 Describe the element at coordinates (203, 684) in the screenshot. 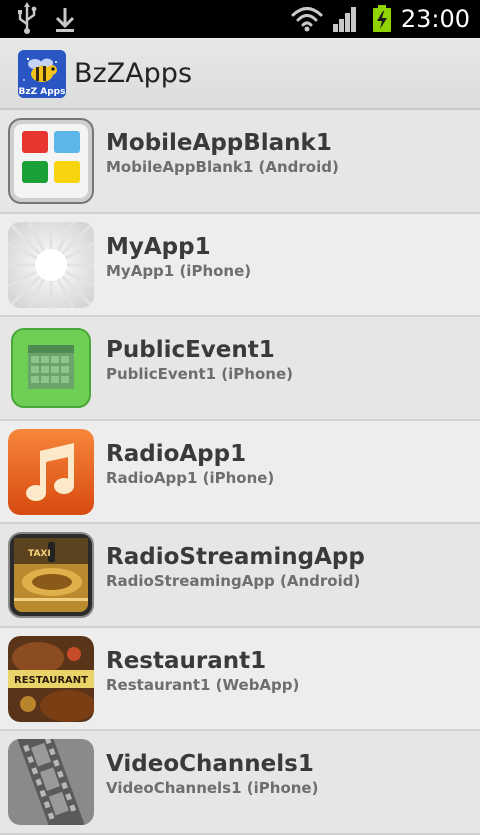

I see `app-subtitle: Restaurant1 (WebApp)` at that location.